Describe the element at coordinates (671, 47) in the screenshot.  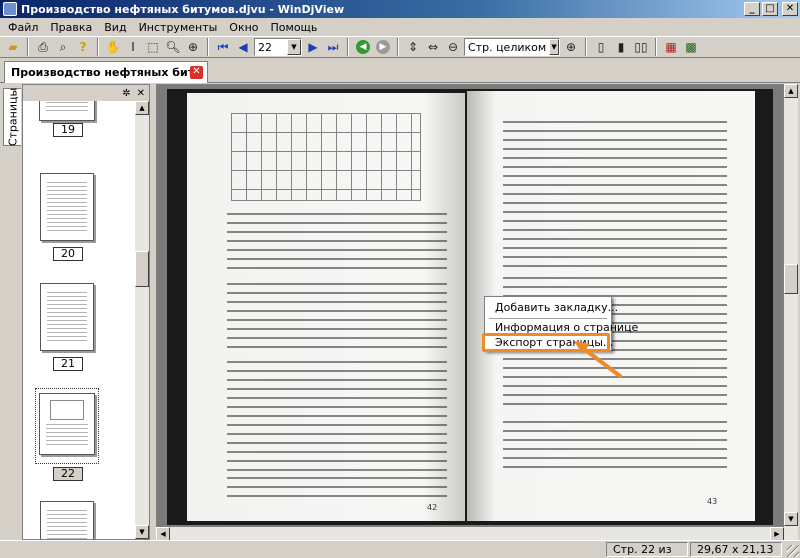
I see `display-mode-icon: ▦` at that location.